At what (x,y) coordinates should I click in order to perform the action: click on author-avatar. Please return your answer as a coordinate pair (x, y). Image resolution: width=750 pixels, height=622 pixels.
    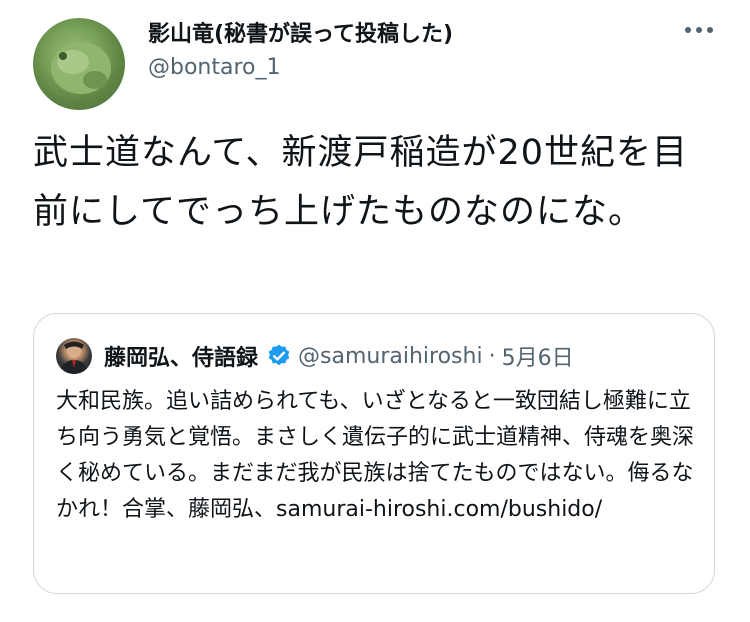
    Looking at the image, I should click on (79, 64).